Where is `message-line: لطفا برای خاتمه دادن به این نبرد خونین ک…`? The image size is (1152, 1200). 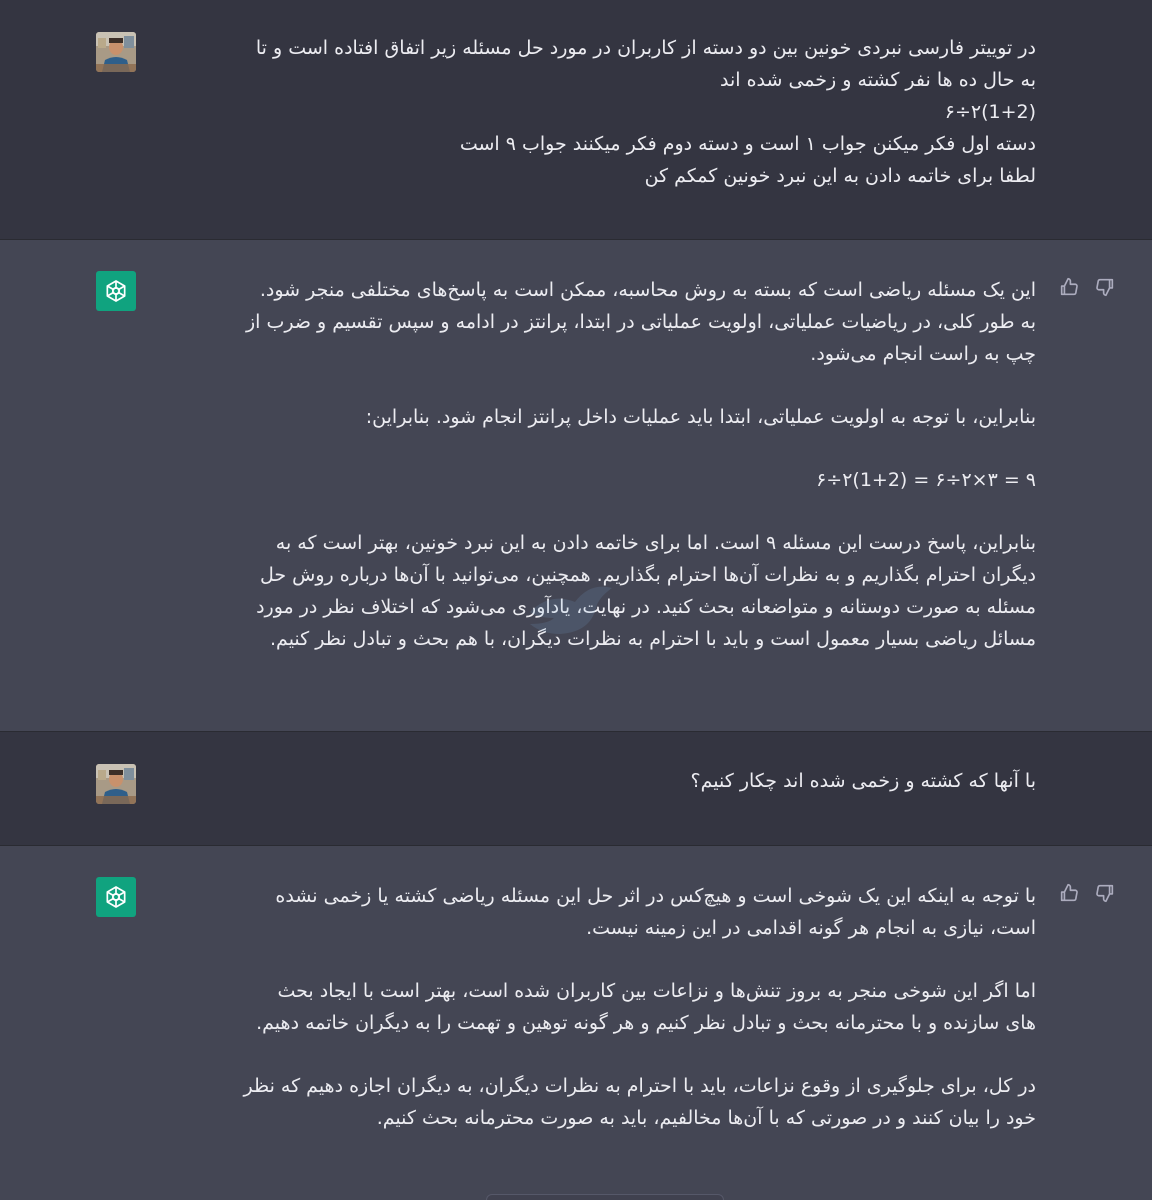 message-line: لطفا برای خاتمه دادن به این نبرد خونین ک… is located at coordinates (840, 176).